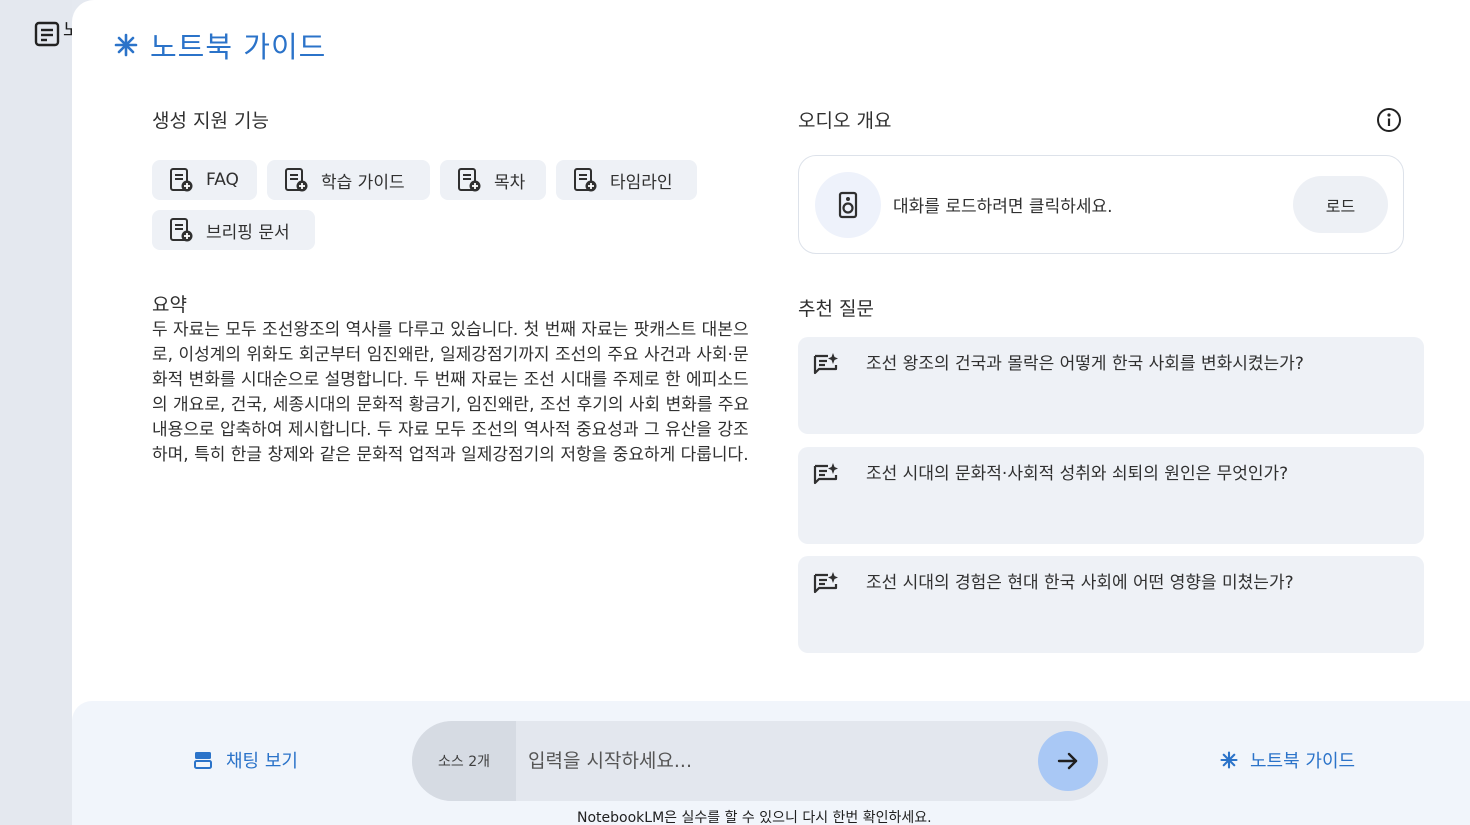 This screenshot has width=1470, height=825. Describe the element at coordinates (47, 34) in the screenshot. I see `notes-icon` at that location.